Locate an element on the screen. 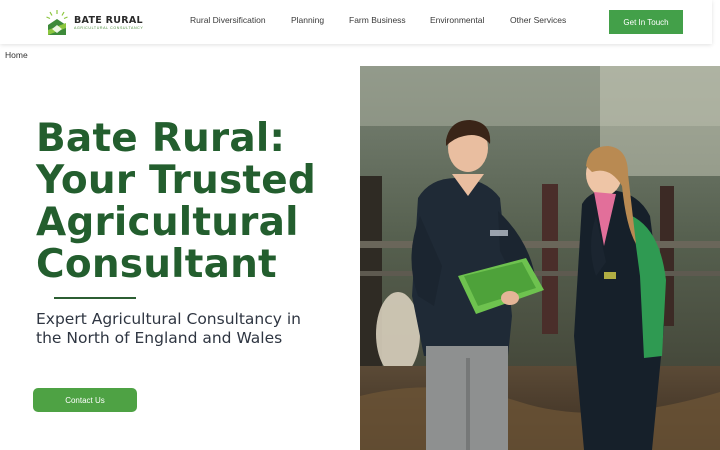  brand-name: BATE RURAL is located at coordinates (108, 20).